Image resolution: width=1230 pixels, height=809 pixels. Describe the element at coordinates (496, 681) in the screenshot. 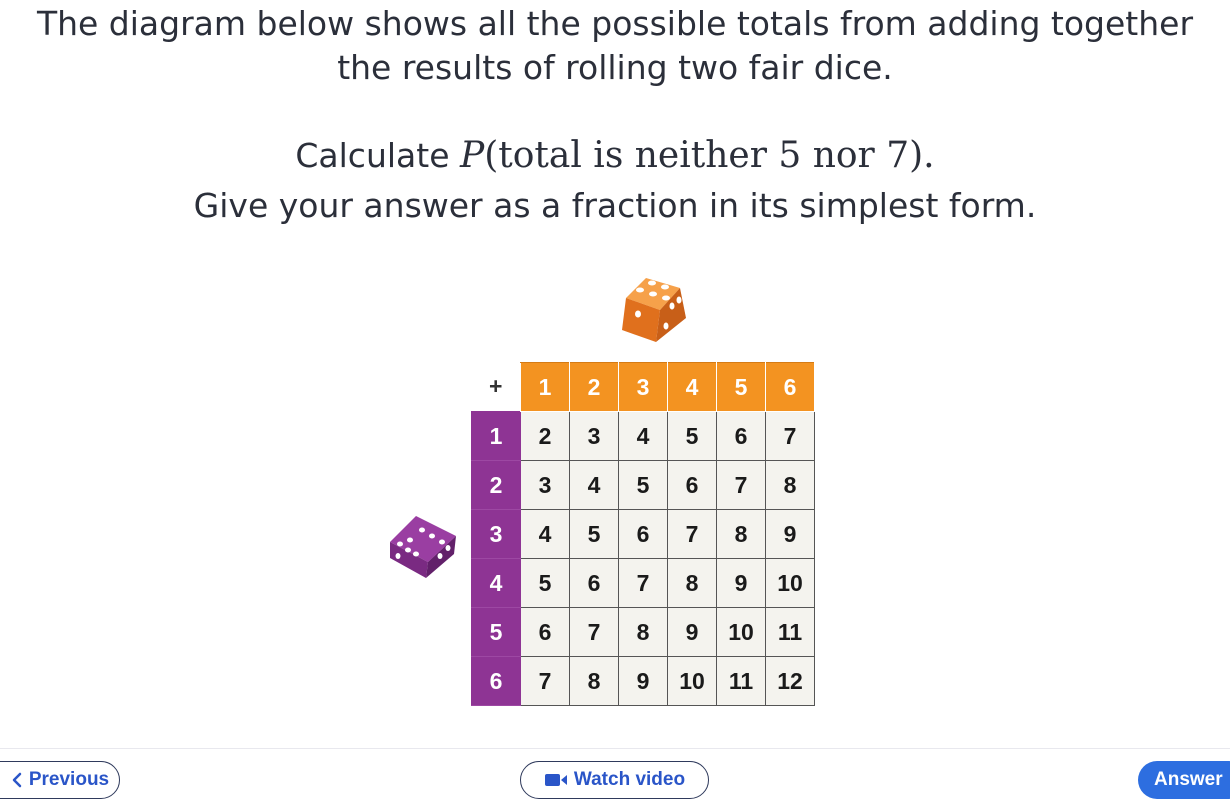

I see `row-header: 6` at that location.